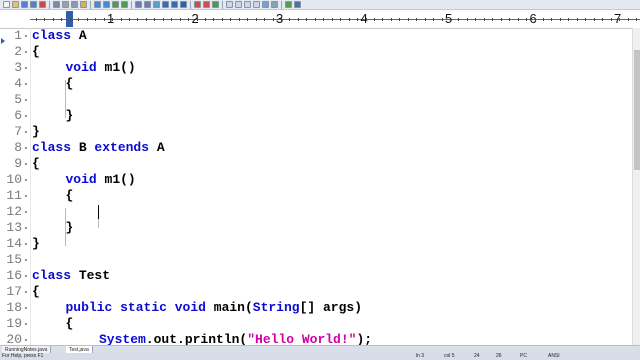 The image size is (640, 360). Describe the element at coordinates (116, 67) in the screenshot. I see `code-token: m1()` at that location.